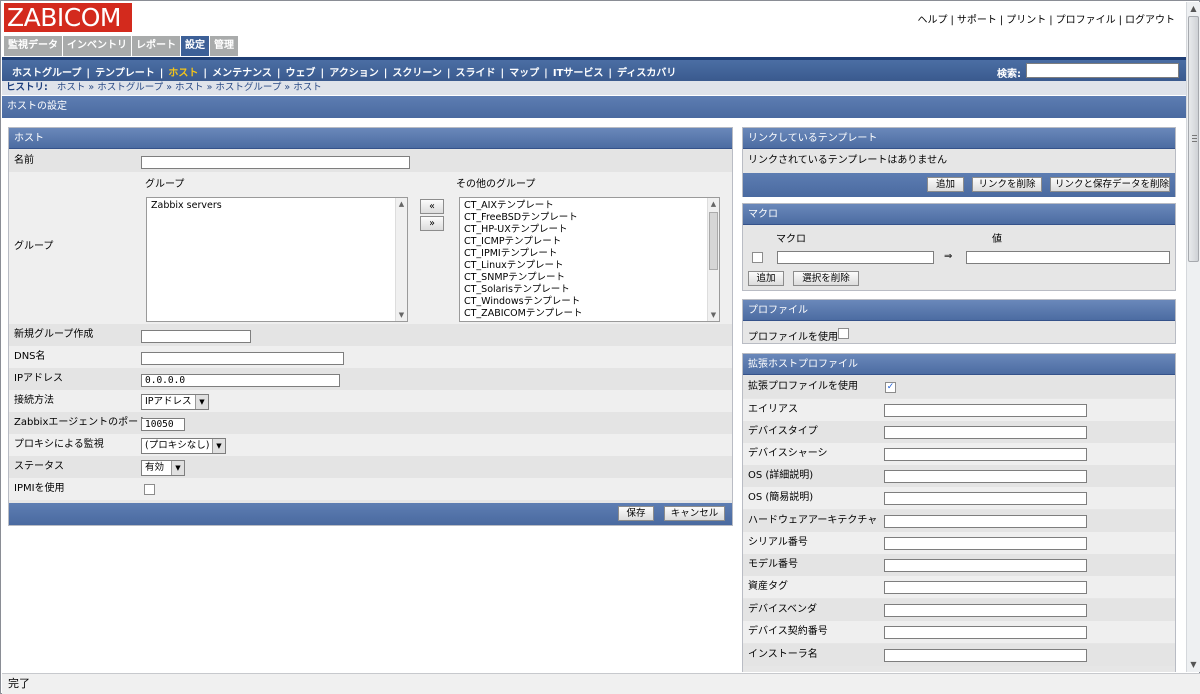 This screenshot has width=1200, height=694. Describe the element at coordinates (68, 17) in the screenshot. I see `logo: ZABICOM` at that location.